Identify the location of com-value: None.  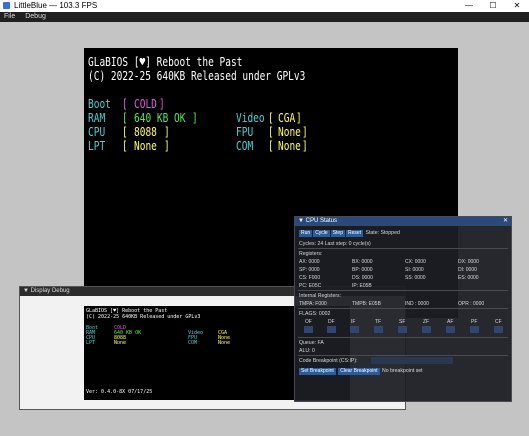
(289, 146).